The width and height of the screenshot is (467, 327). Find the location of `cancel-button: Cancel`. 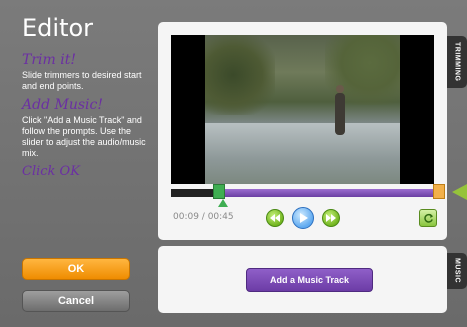

cancel-button: Cancel is located at coordinates (76, 301).